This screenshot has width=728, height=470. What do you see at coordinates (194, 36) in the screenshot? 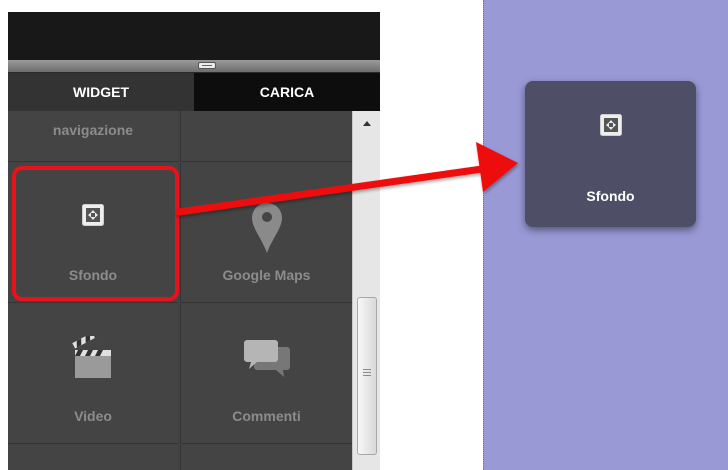
I see `panel-header` at bounding box center [194, 36].